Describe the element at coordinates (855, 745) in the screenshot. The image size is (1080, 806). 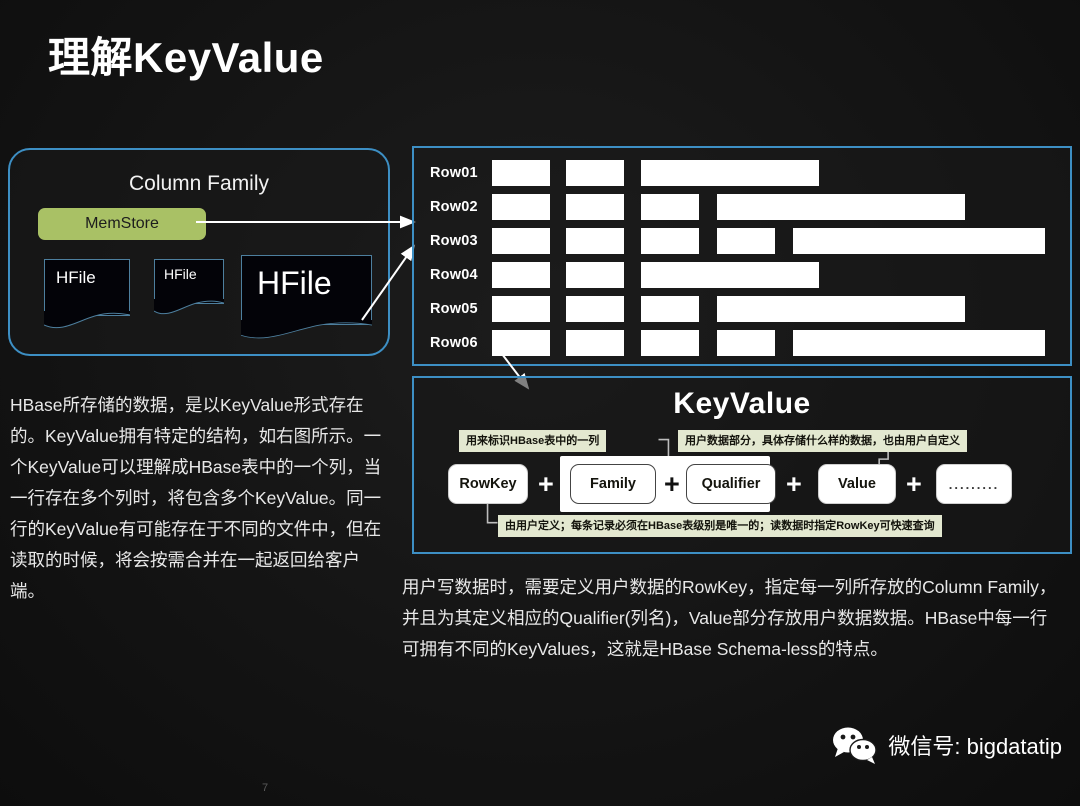
I see `wechat-icon` at that location.